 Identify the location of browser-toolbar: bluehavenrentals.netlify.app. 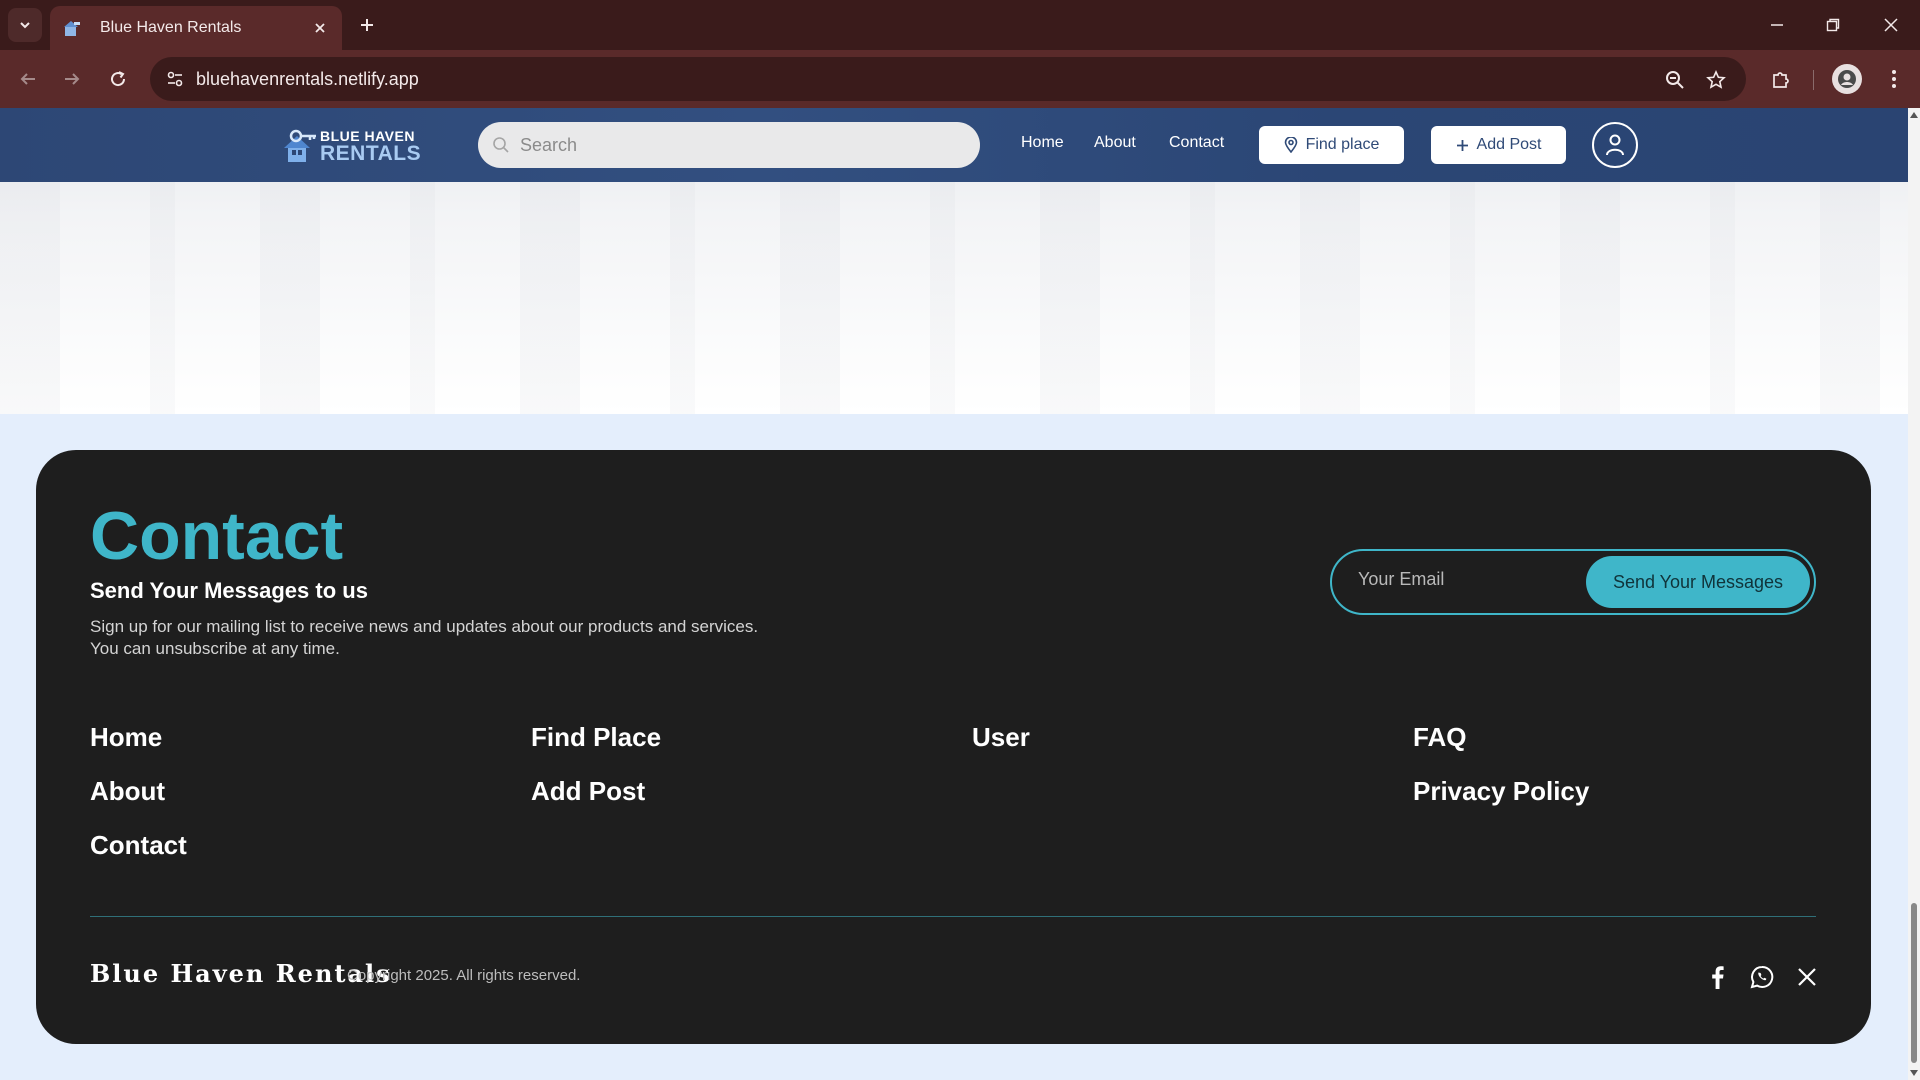
(960, 79).